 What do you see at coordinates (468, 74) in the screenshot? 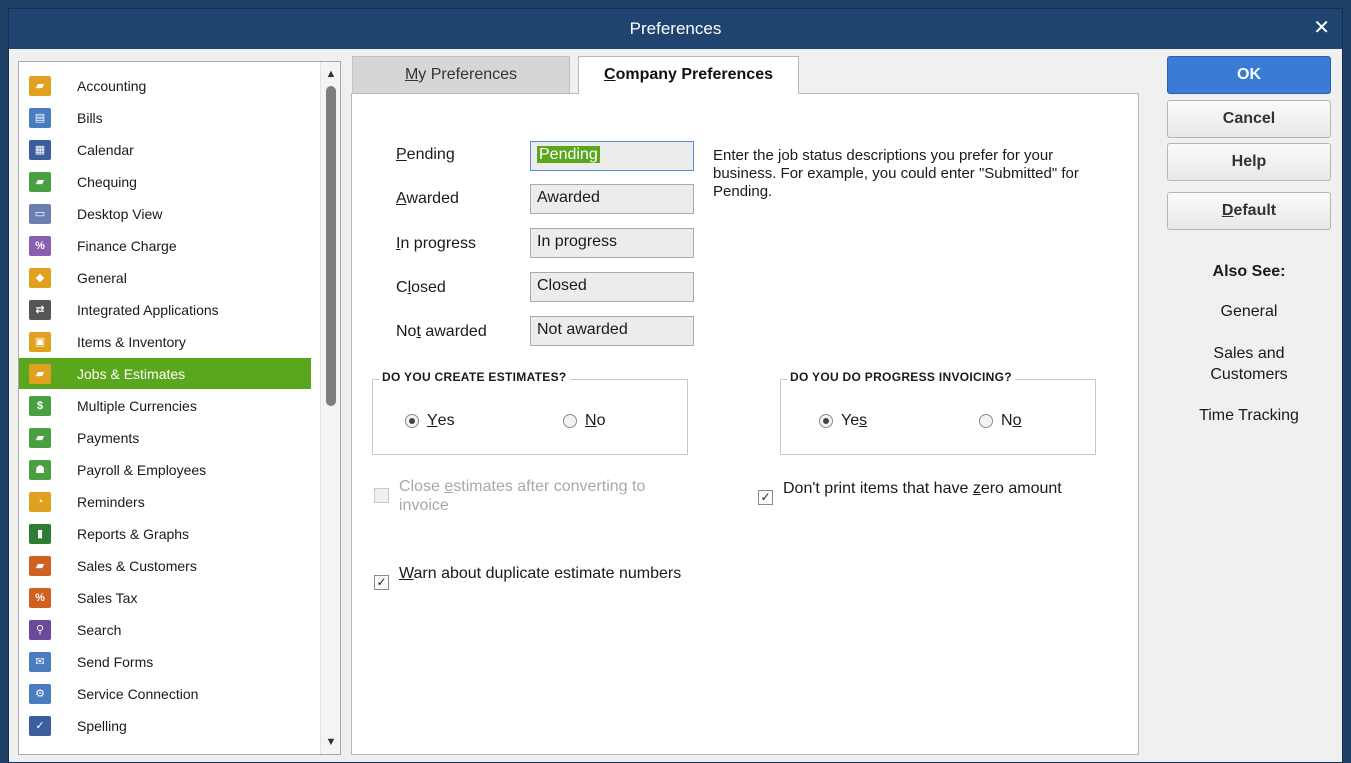
I see `tab-my-preferences-label: y Preferences` at bounding box center [468, 74].